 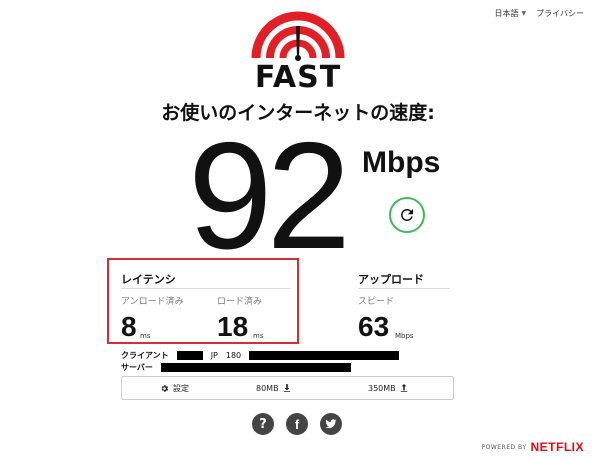 I want to click on twitter-icon, so click(x=331, y=424).